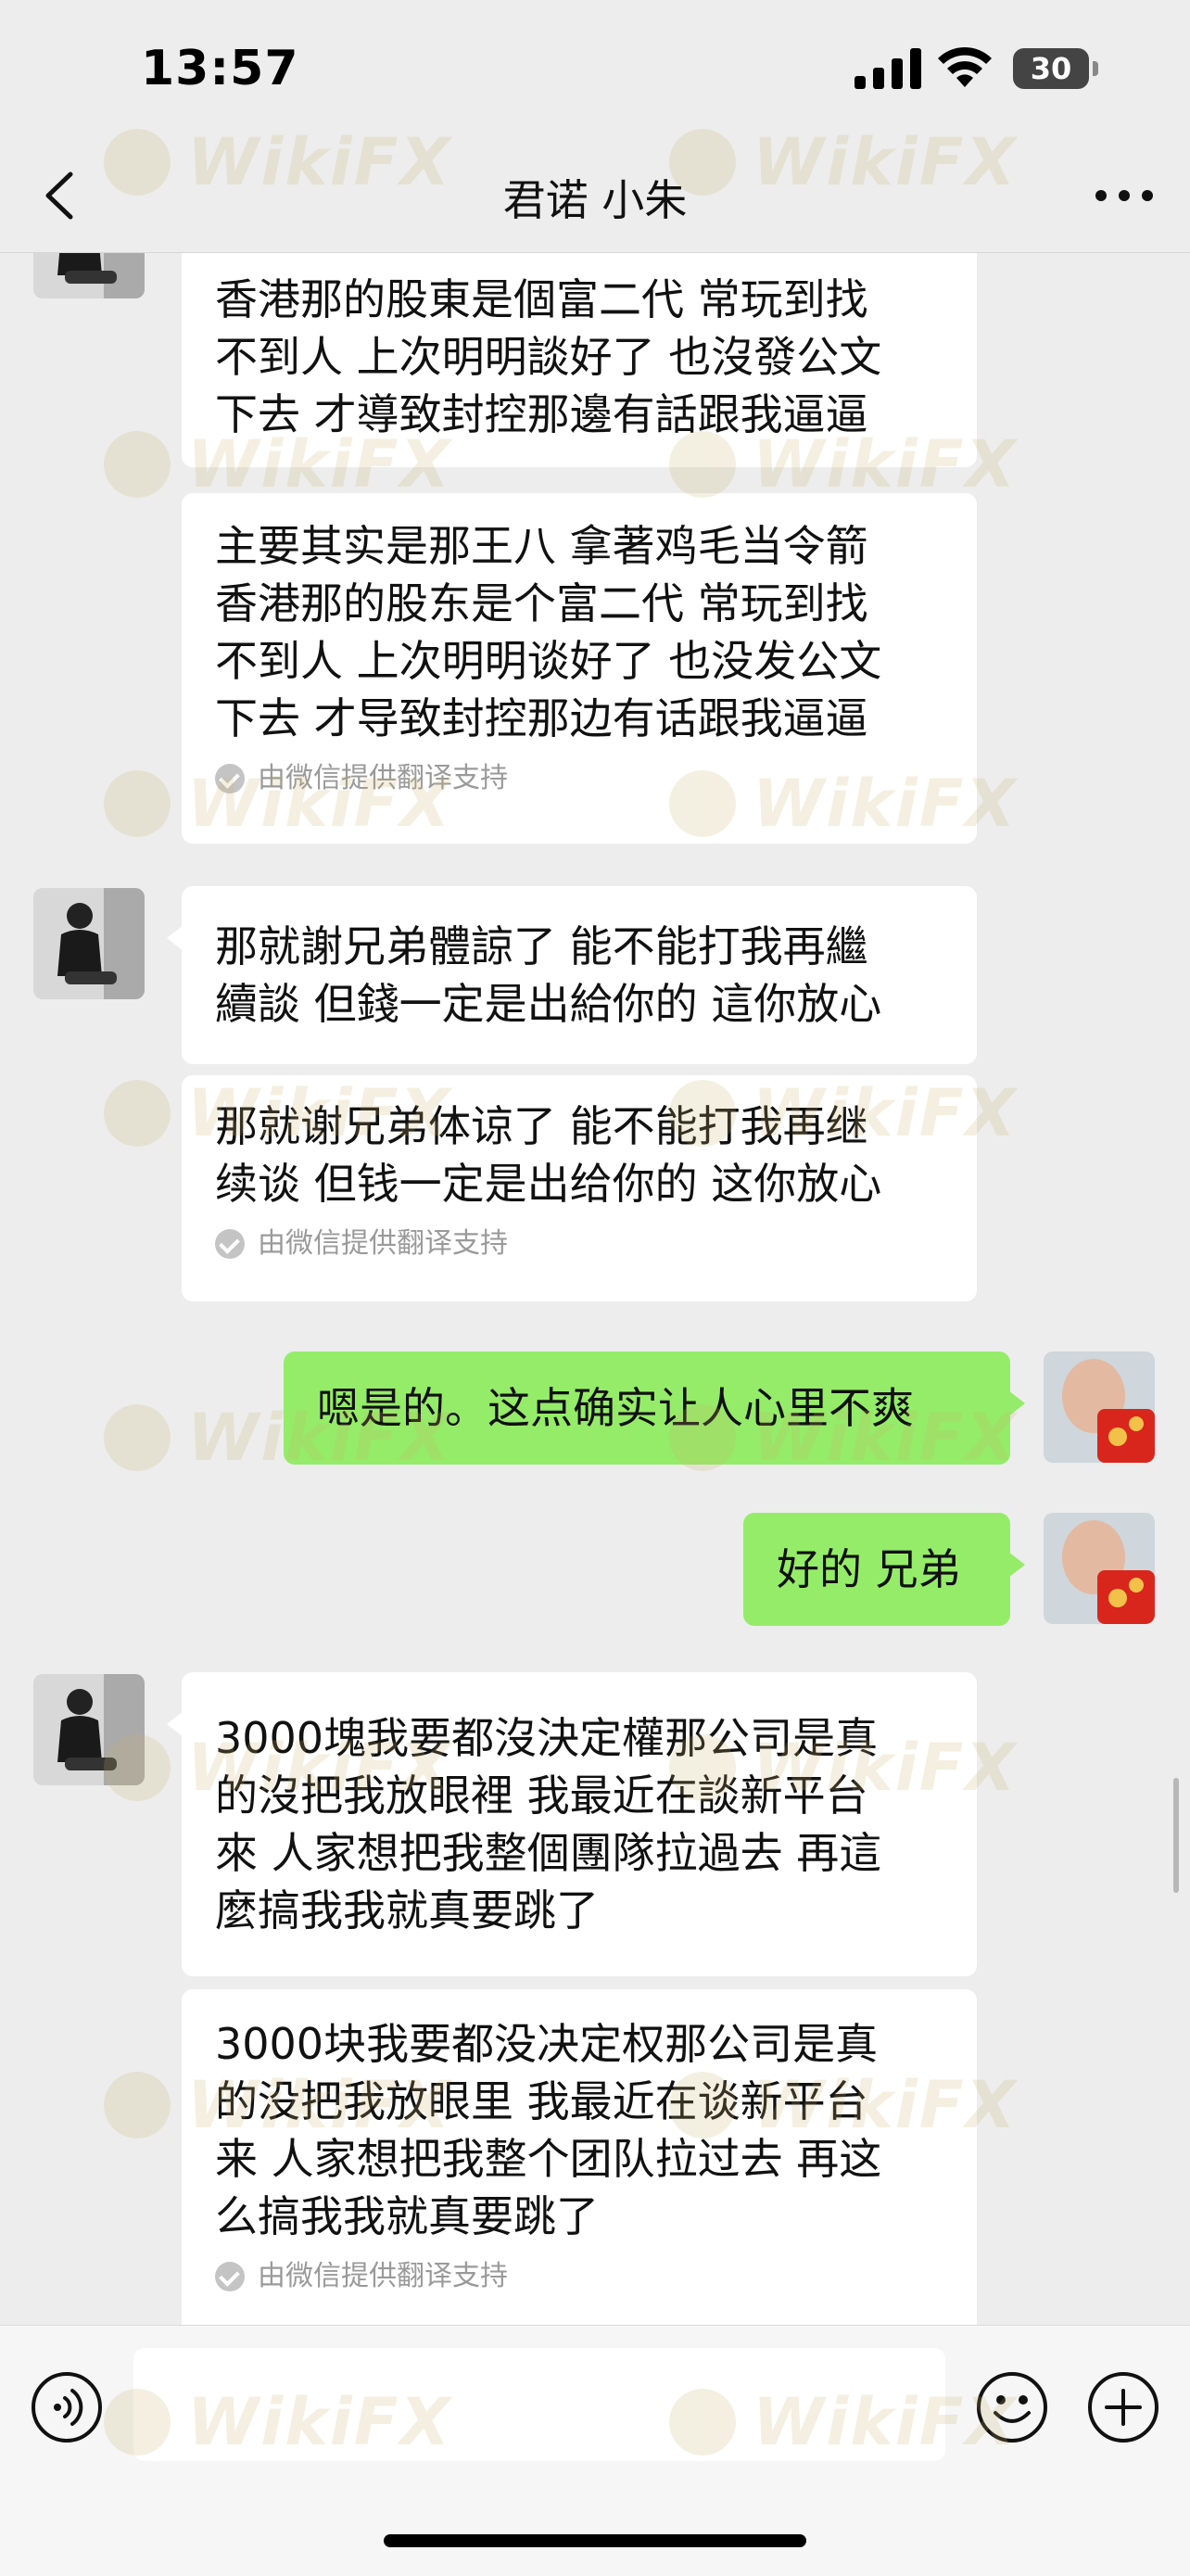 The image size is (1190, 2576). Describe the element at coordinates (965, 66) in the screenshot. I see `wifi-icon` at that location.